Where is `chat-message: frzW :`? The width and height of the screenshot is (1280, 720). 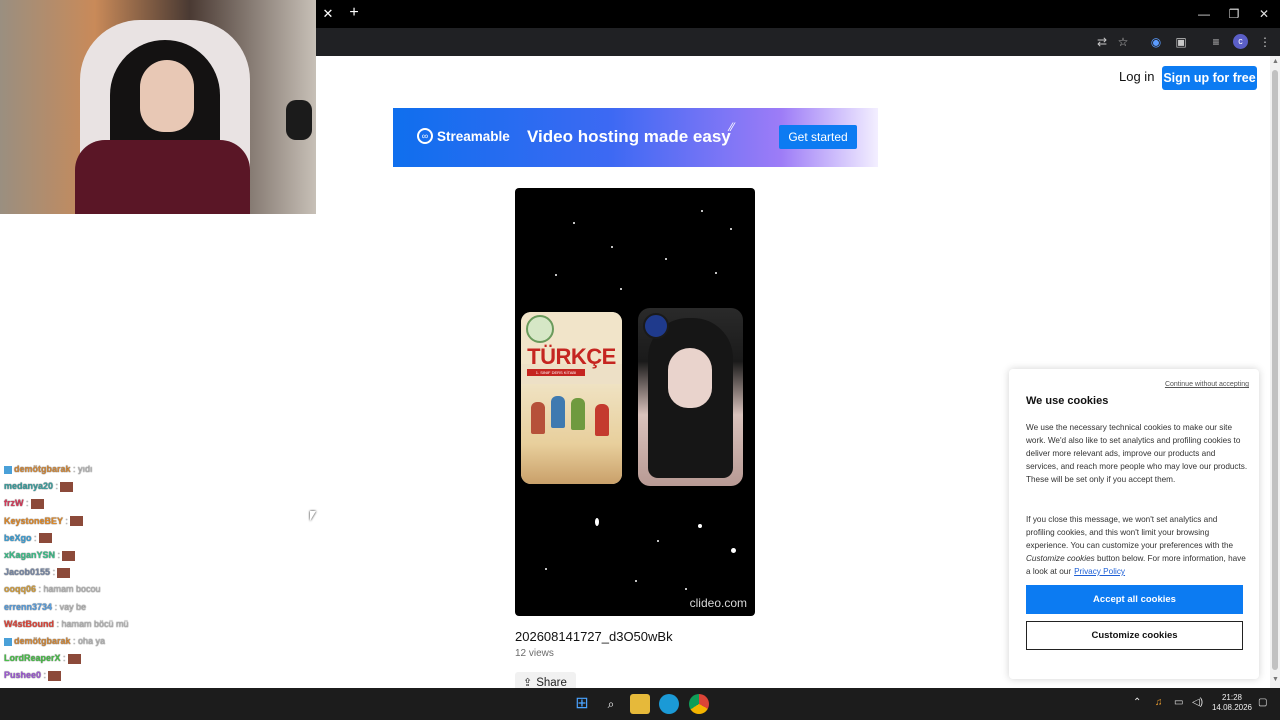
chat-message: frzW : is located at coordinates (24, 504).